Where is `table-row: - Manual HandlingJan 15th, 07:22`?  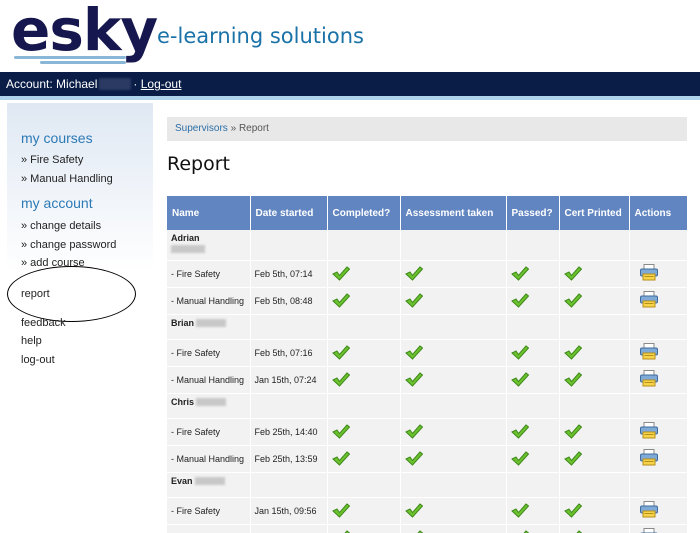
table-row: - Manual HandlingJan 15th, 07:22 is located at coordinates (427, 528).